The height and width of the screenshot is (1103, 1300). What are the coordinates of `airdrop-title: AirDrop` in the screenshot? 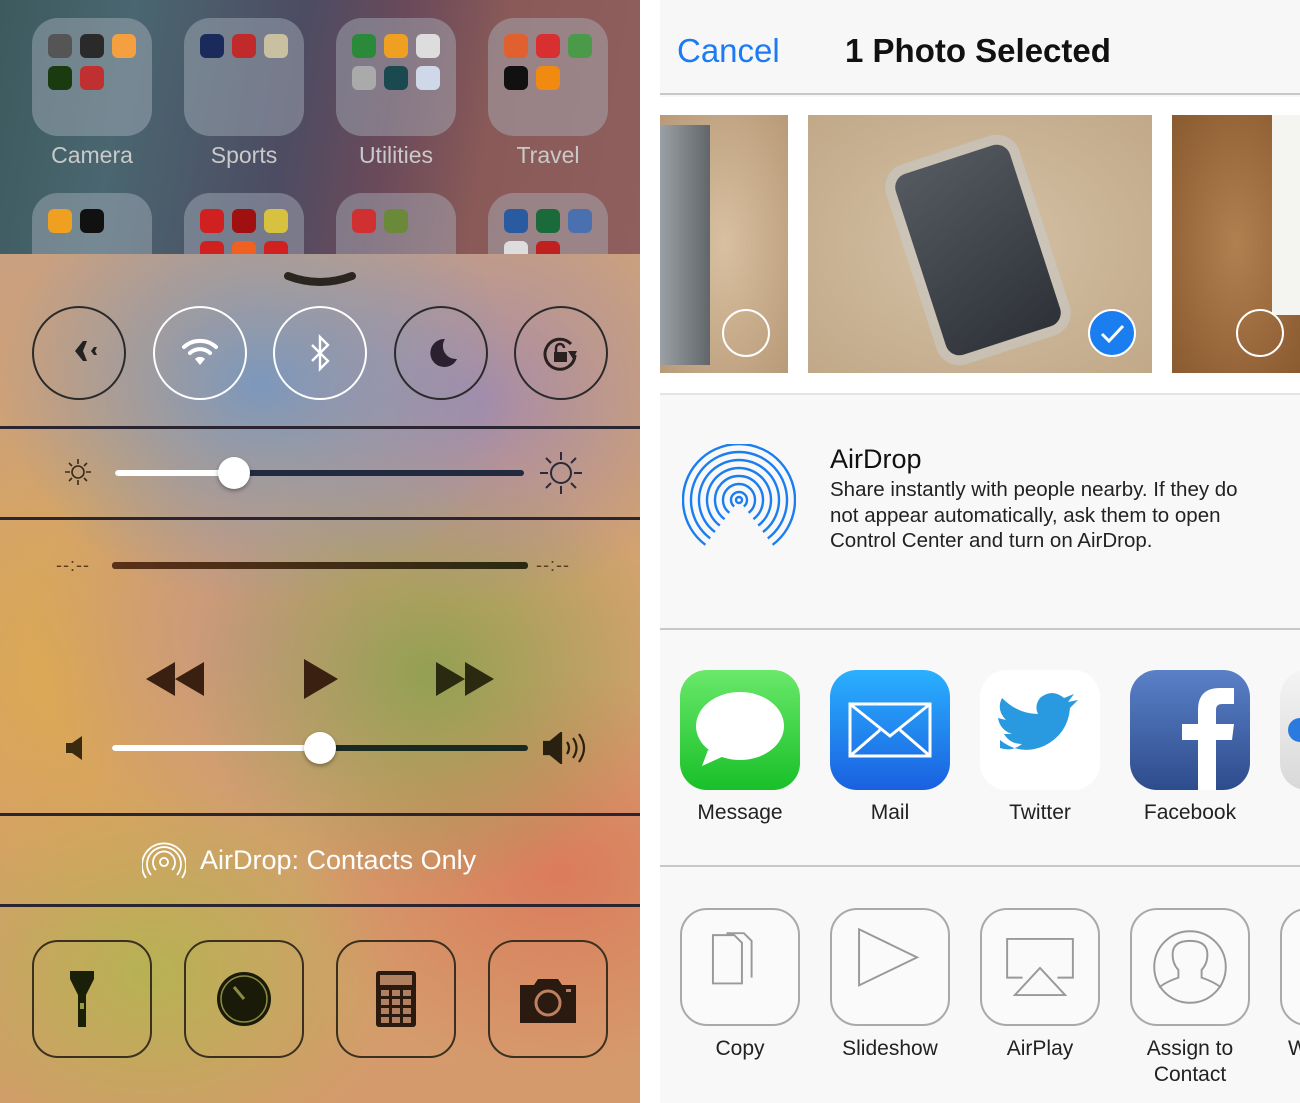 It's located at (876, 459).